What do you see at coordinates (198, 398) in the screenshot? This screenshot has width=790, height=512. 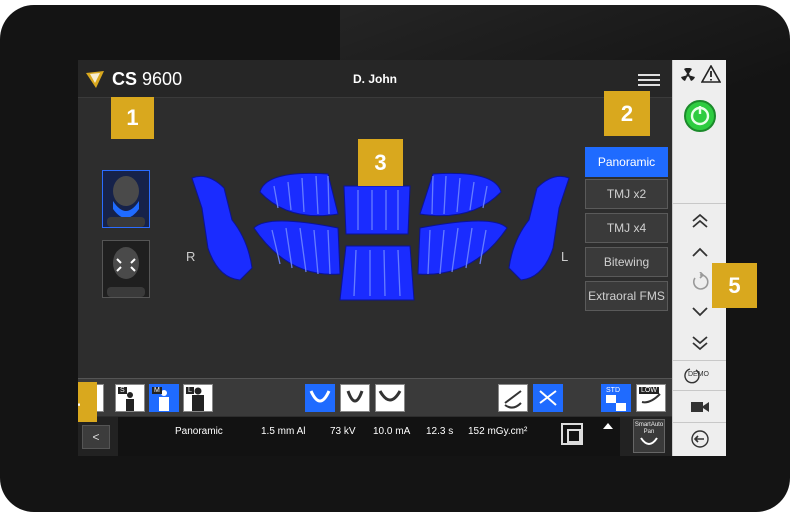 I see `patient-large-icon: L` at bounding box center [198, 398].